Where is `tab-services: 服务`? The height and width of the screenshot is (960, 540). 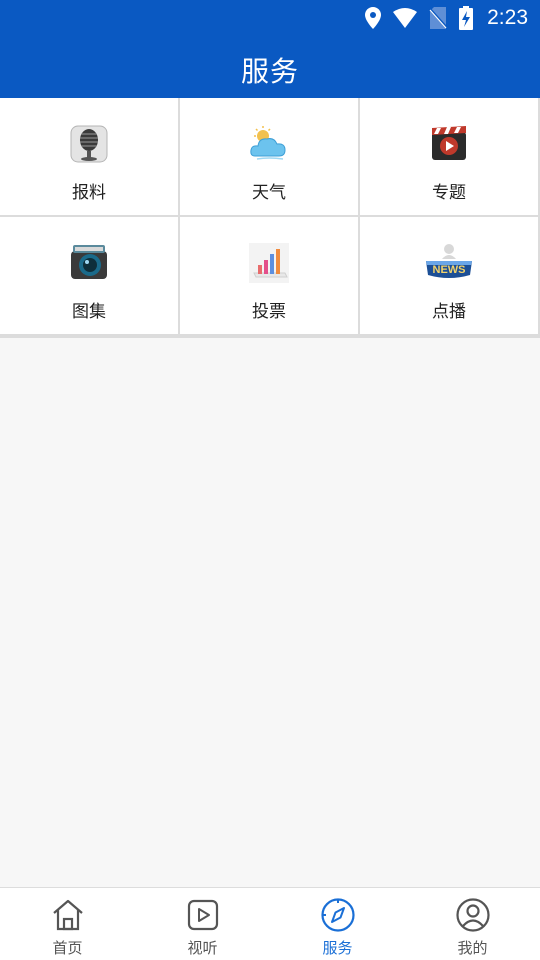 tab-services: 服务 is located at coordinates (337, 924).